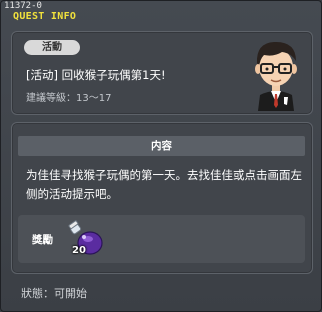  Describe the element at coordinates (52, 47) in the screenshot. I see `quest-type-tag: 活動` at that location.